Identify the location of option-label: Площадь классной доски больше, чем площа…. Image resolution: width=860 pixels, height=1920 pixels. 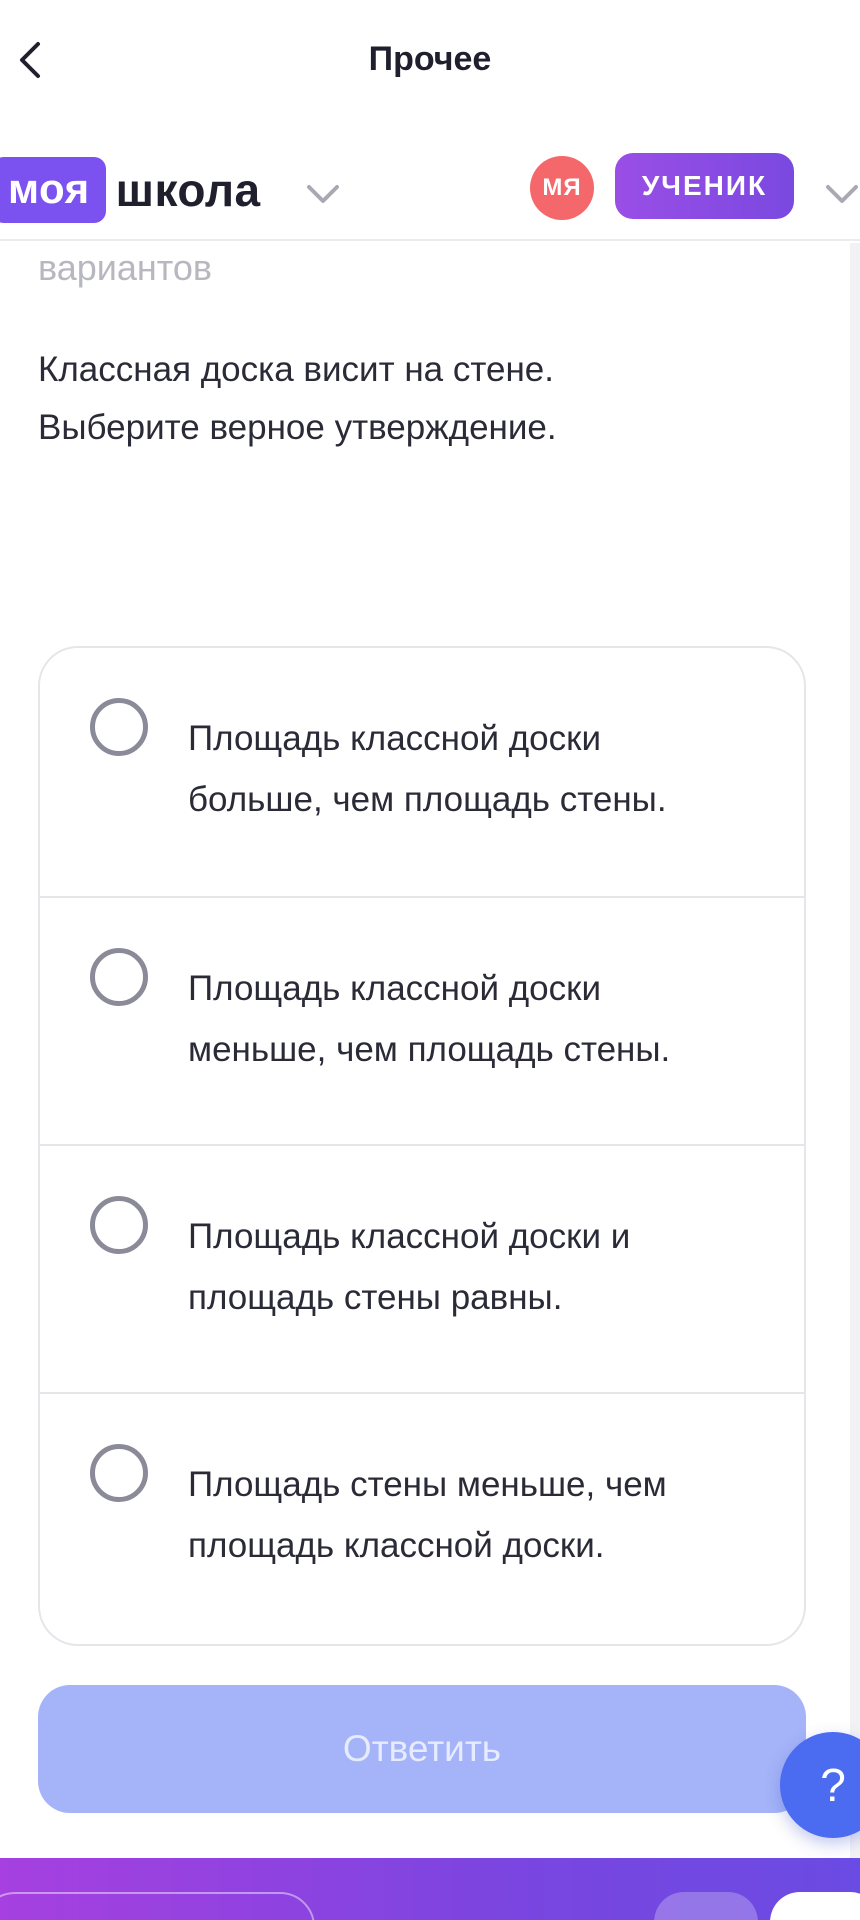
(483, 769).